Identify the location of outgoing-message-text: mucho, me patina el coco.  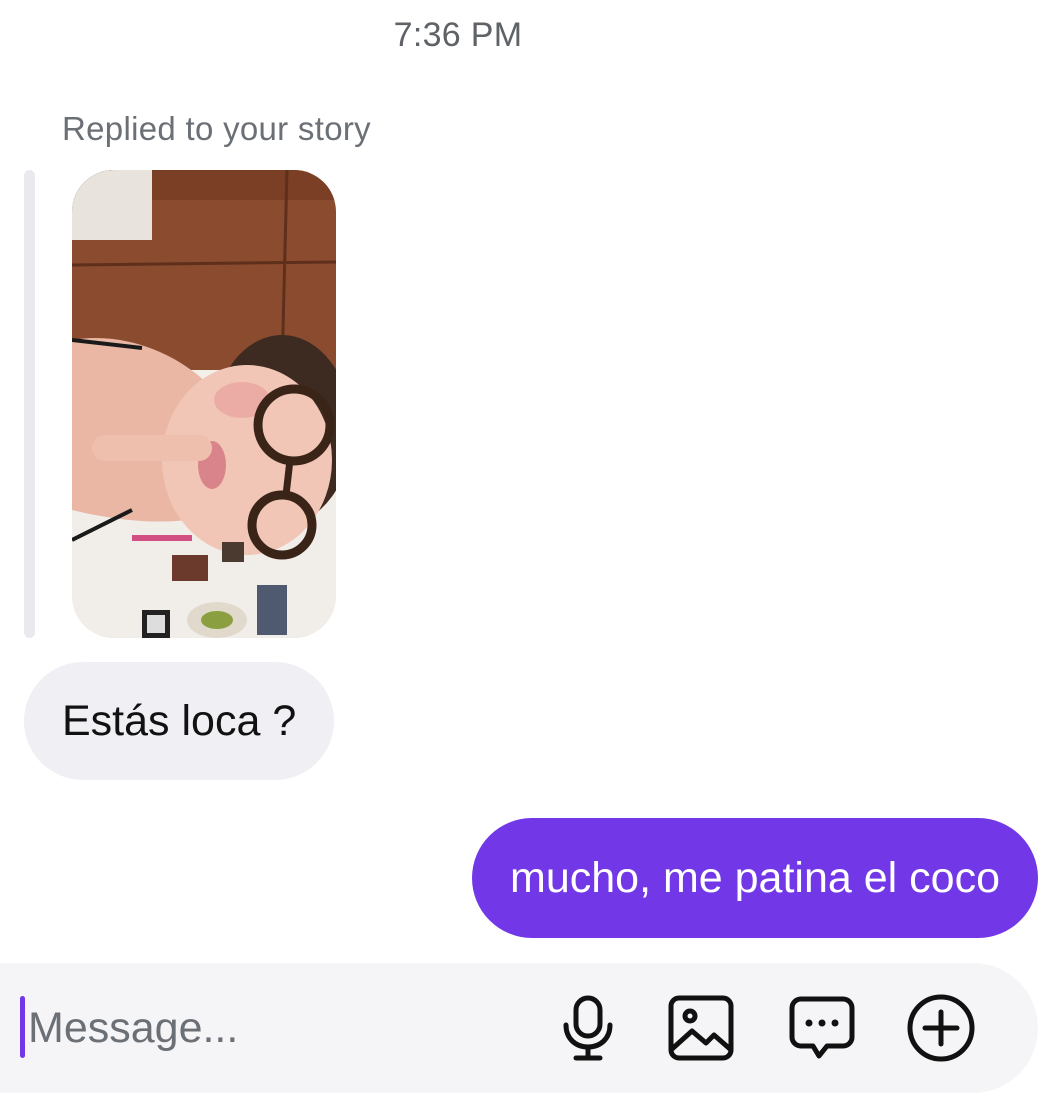
(755, 877).